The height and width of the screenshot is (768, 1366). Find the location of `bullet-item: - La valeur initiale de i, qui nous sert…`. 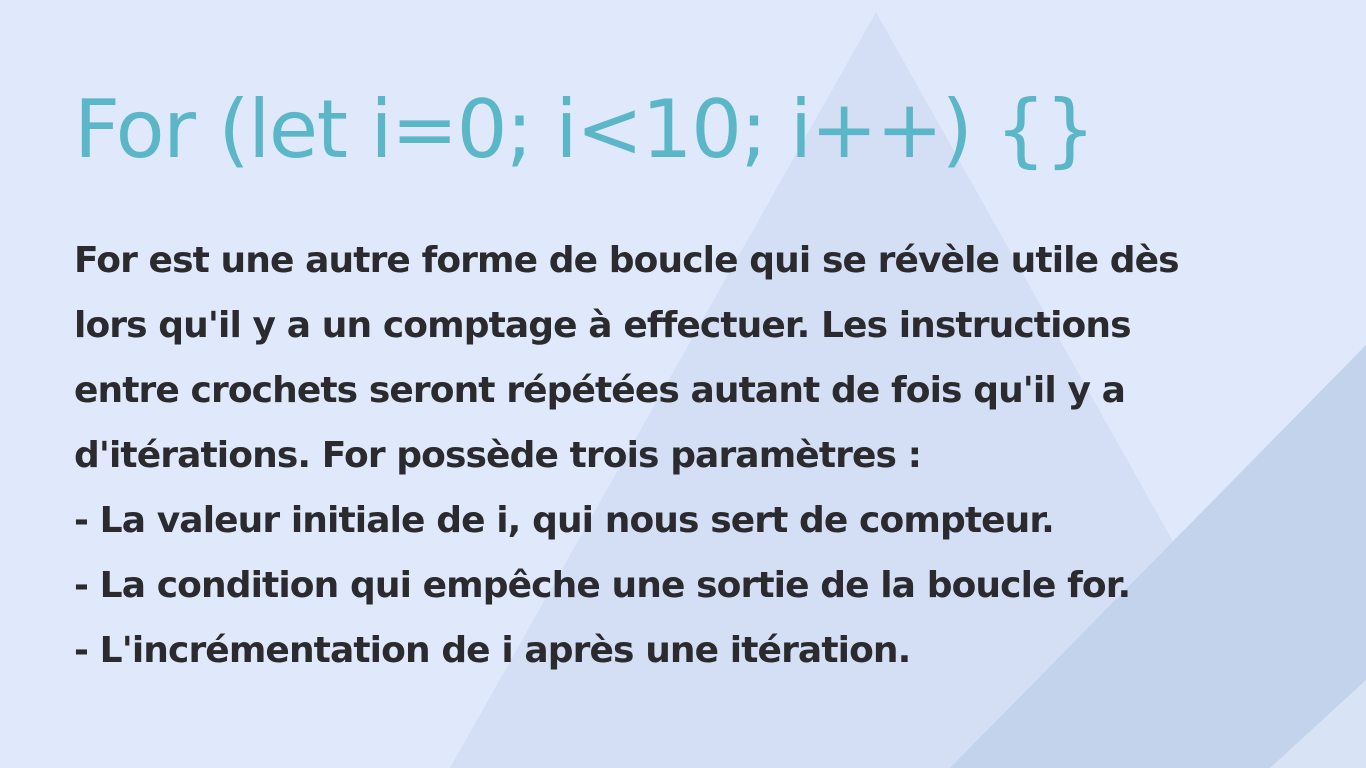

bullet-item: - La valeur initiale de i, qui nous sert… is located at coordinates (564, 520).